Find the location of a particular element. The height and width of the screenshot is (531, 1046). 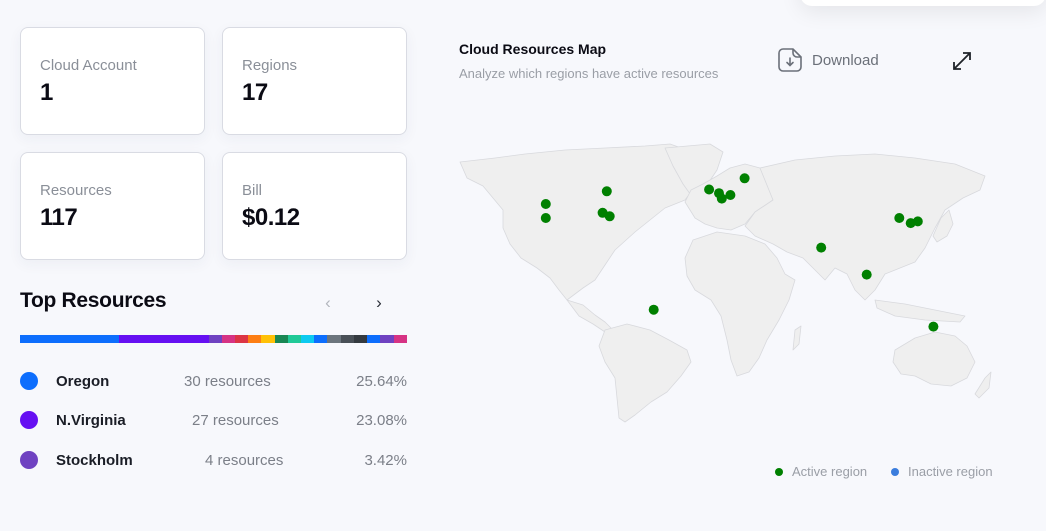

stat-value: 17 is located at coordinates (255, 92).